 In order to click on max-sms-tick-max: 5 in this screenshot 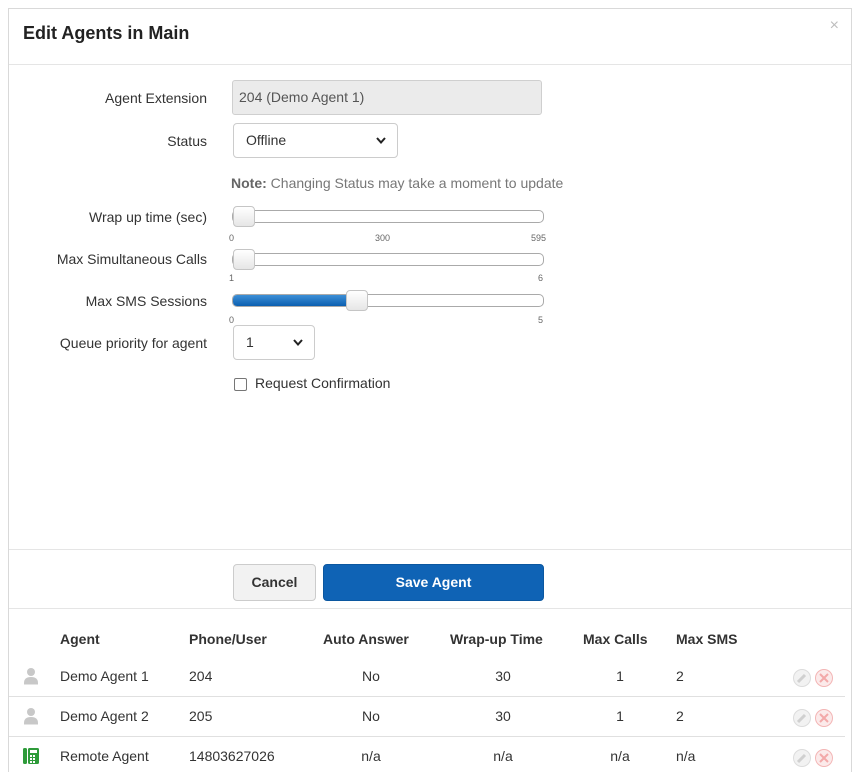, I will do `click(541, 320)`.